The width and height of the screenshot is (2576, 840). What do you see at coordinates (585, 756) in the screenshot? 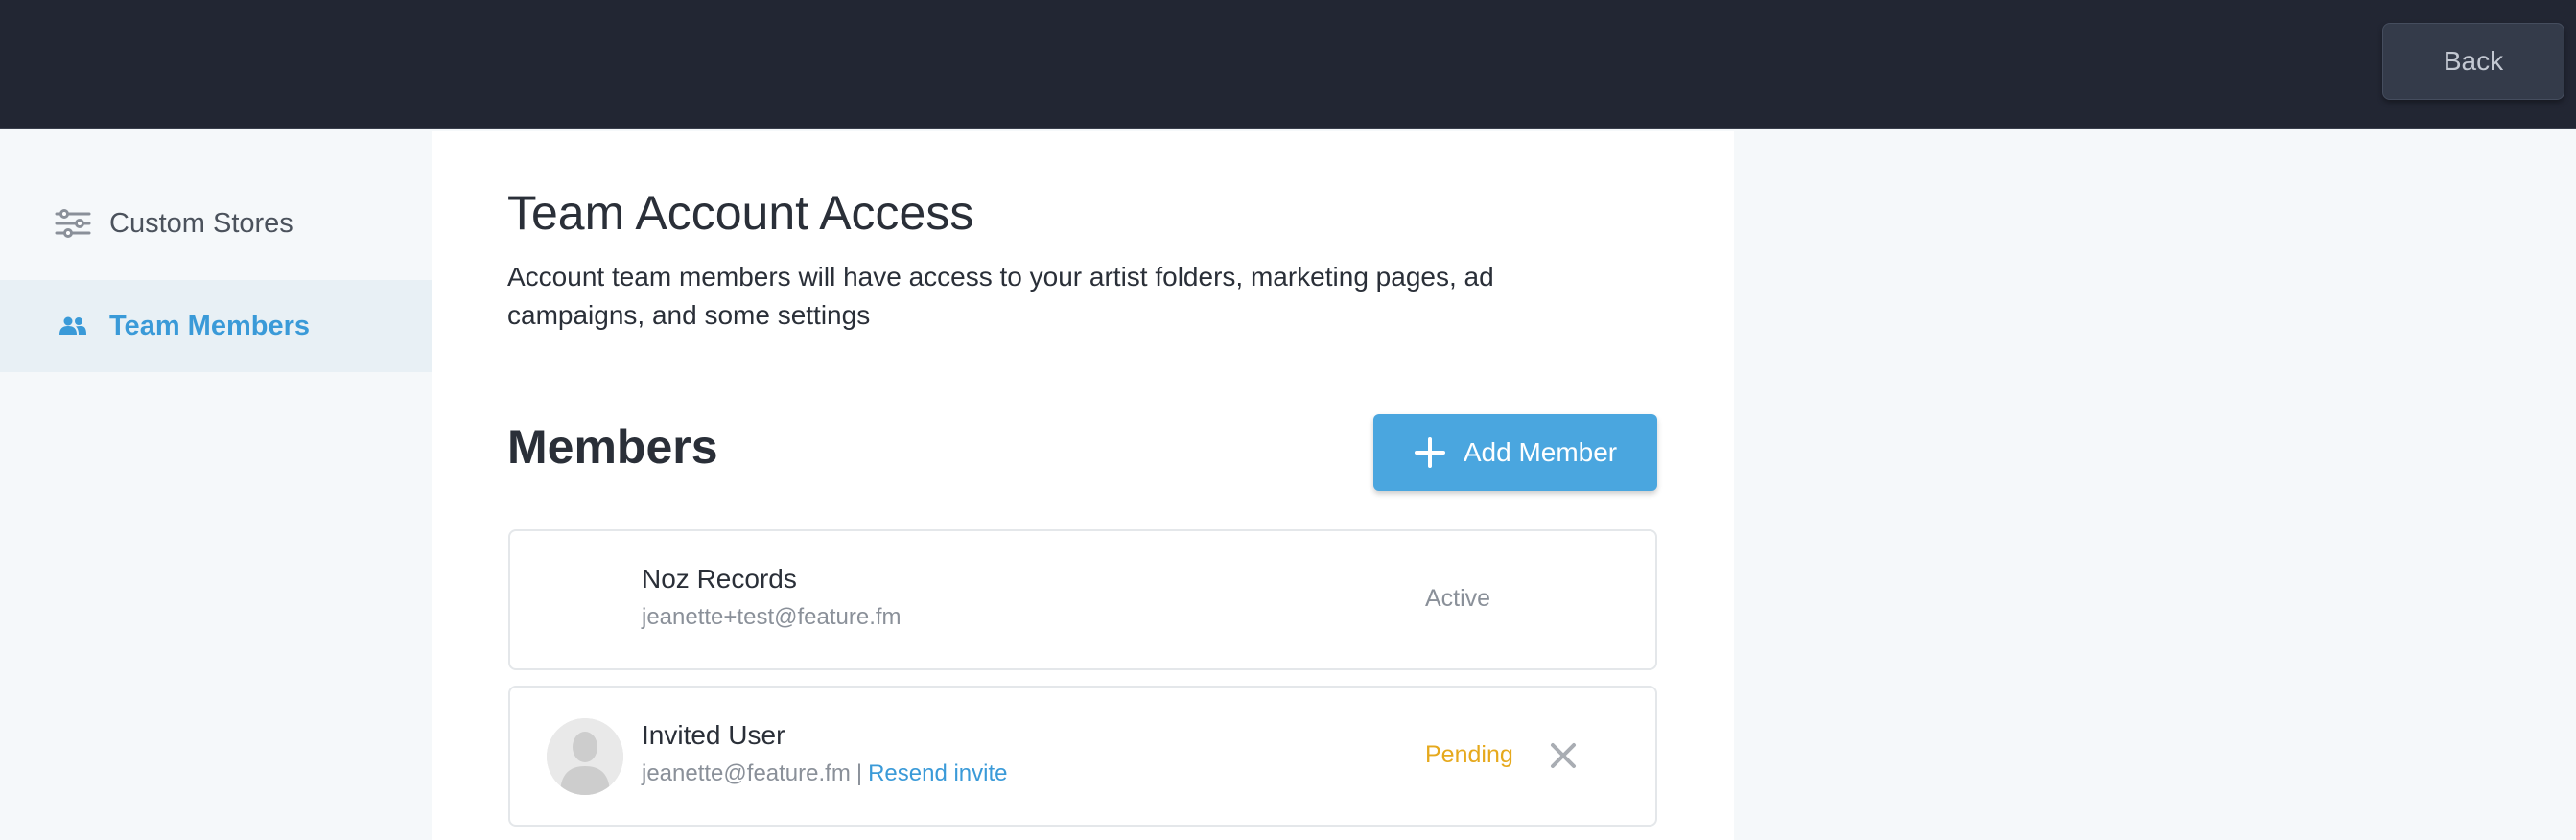
I see `avatar` at bounding box center [585, 756].